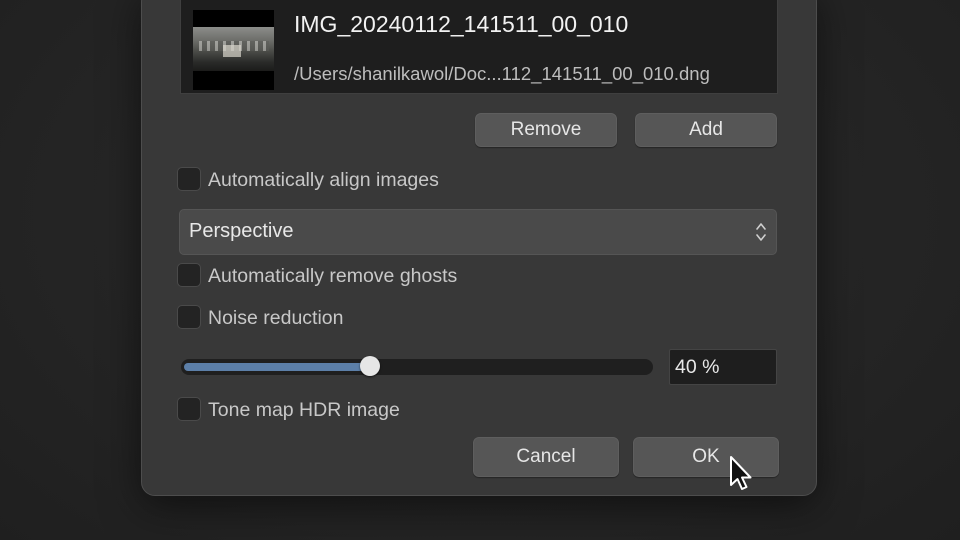  What do you see at coordinates (277, 367) in the screenshot?
I see `slider-fill` at bounding box center [277, 367].